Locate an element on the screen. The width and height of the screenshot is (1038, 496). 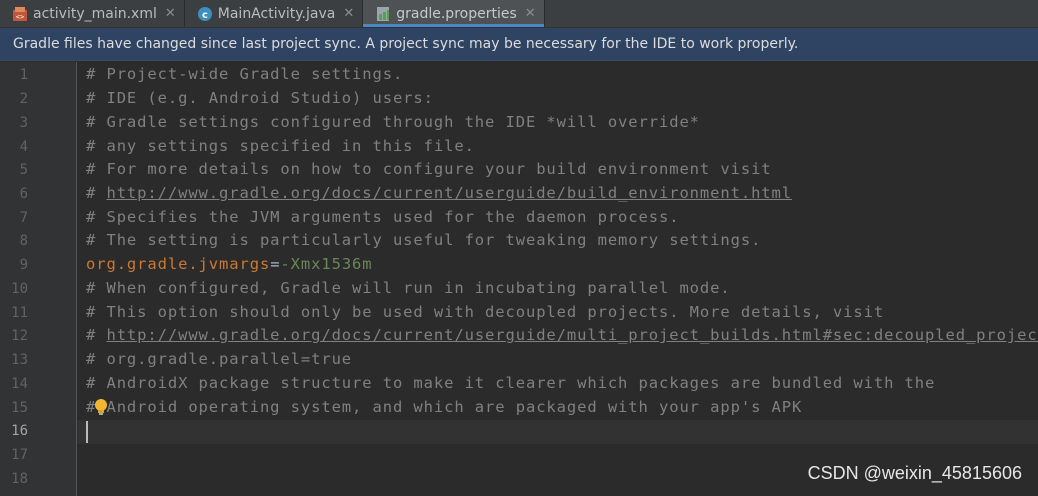
line-number: 12 is located at coordinates (19, 336).